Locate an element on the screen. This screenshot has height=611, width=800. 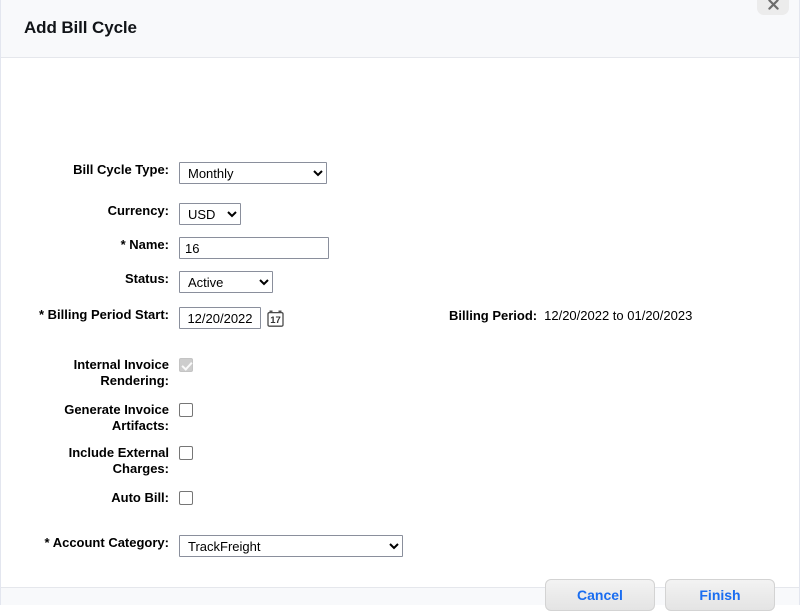
field-include-external-charges: Include External Charges: is located at coordinates (108, 461).